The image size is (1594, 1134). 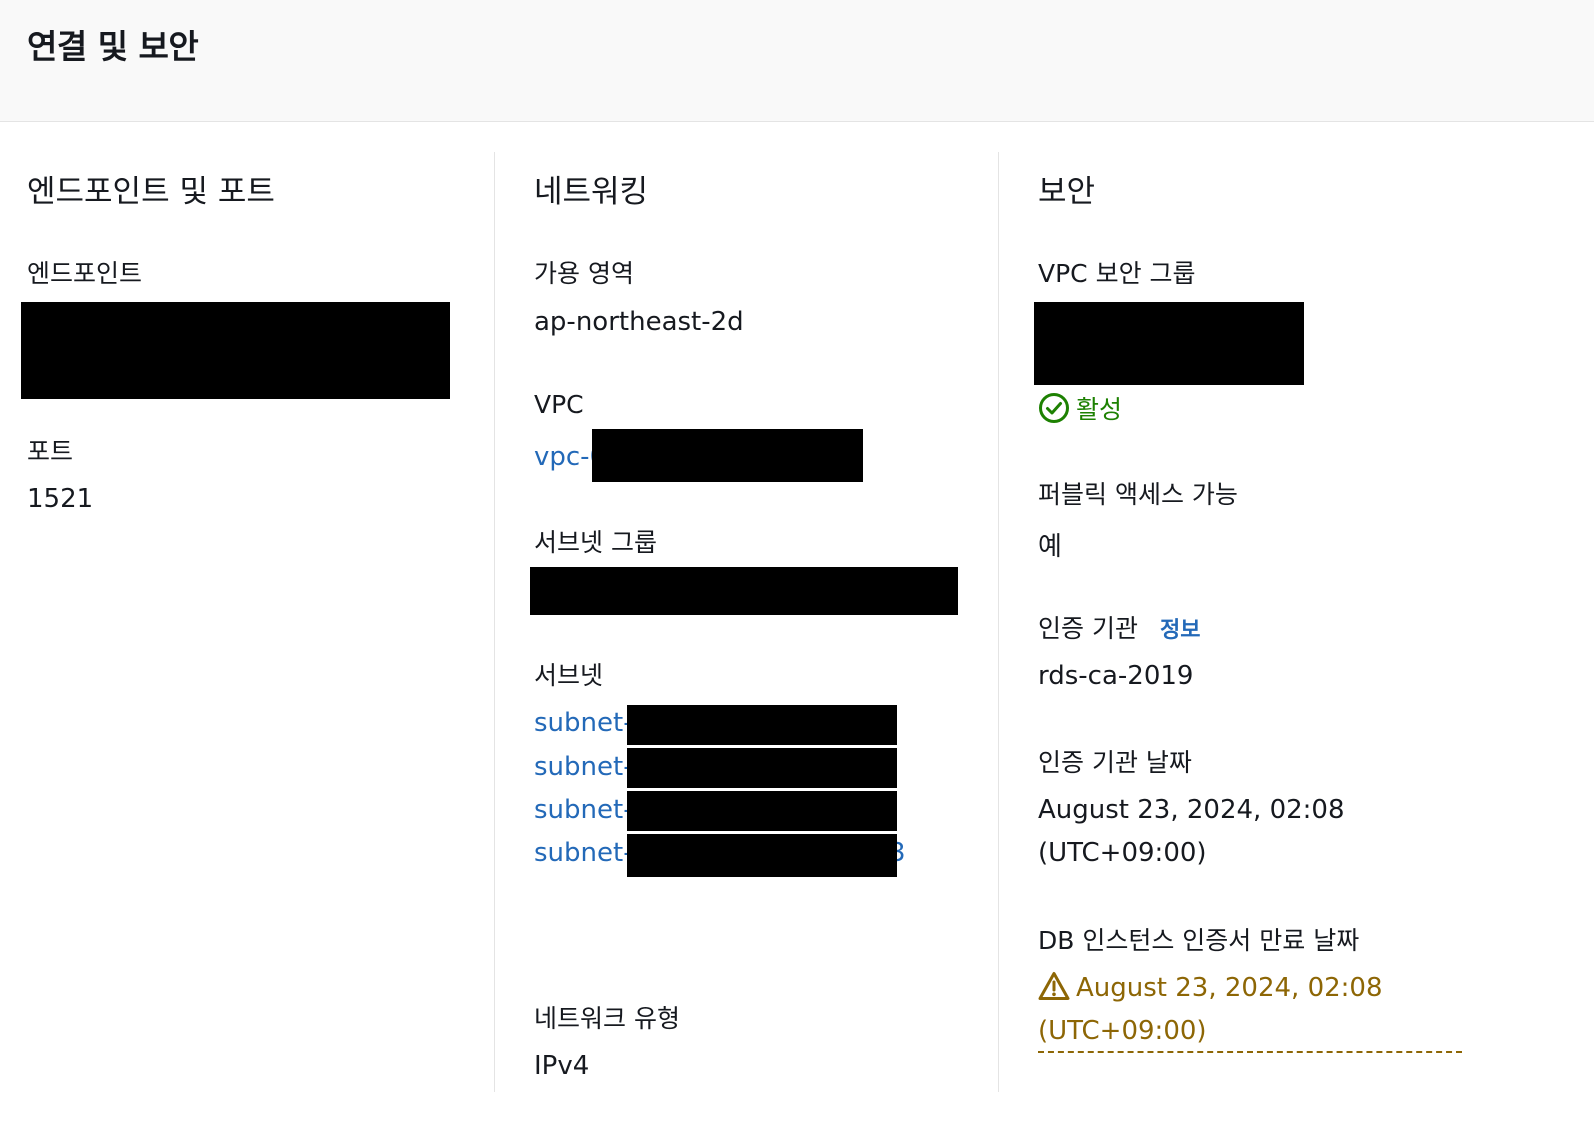 I want to click on page-title: 연결 및 보안, so click(x=113, y=46).